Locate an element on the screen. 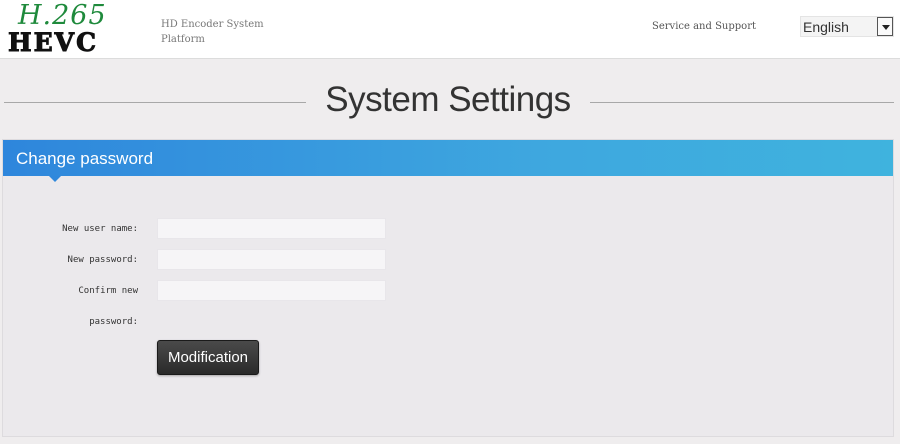  service-support-link: Service and Support is located at coordinates (704, 26).